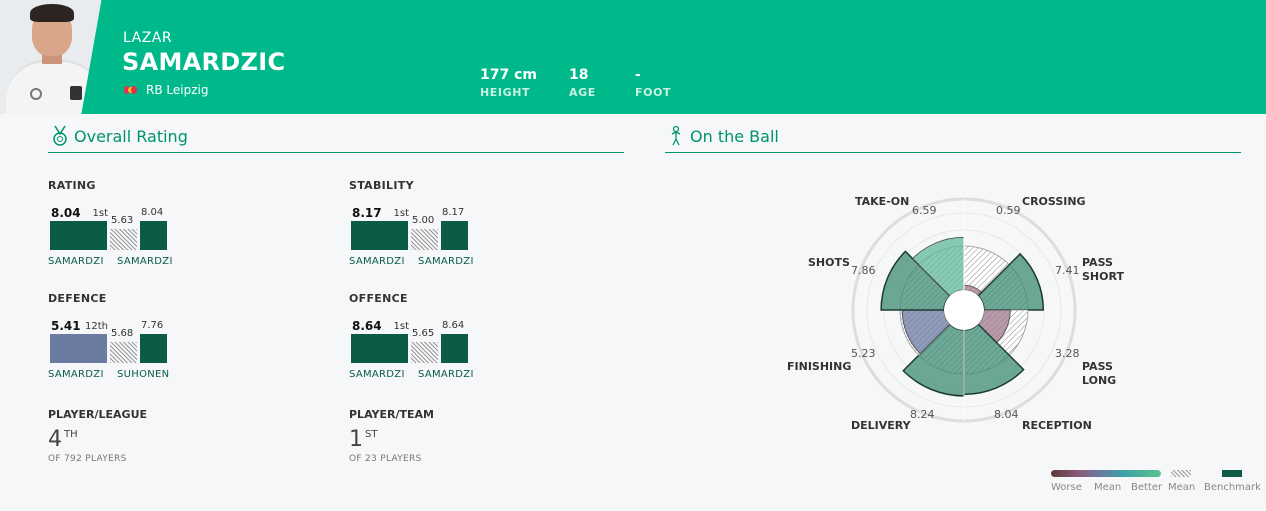 The image size is (1266, 511). I want to click on player-club: RB Leipzig, so click(166, 90).